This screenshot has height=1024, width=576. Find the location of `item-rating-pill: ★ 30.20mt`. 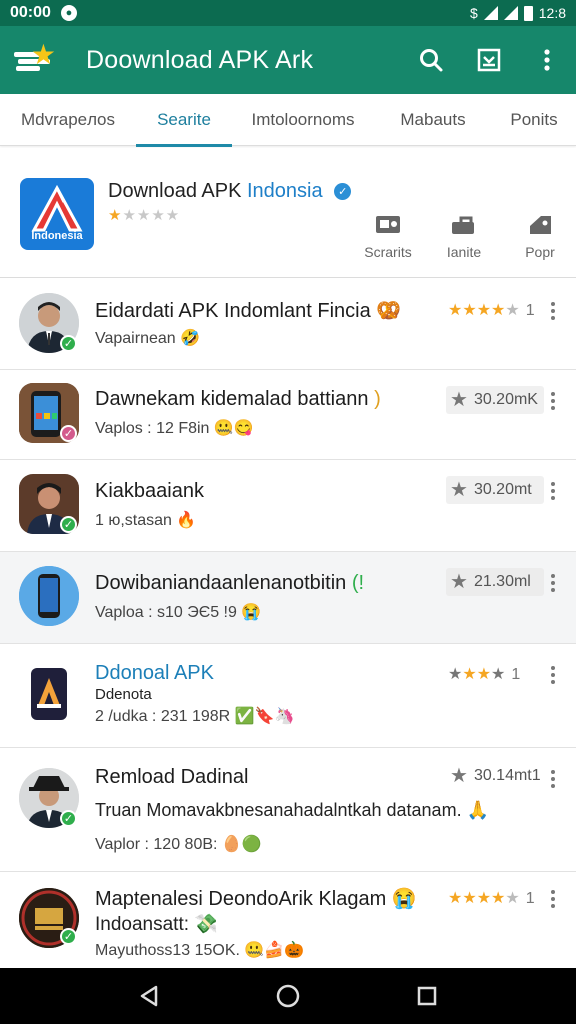

item-rating-pill: ★ 30.20mt is located at coordinates (495, 490).